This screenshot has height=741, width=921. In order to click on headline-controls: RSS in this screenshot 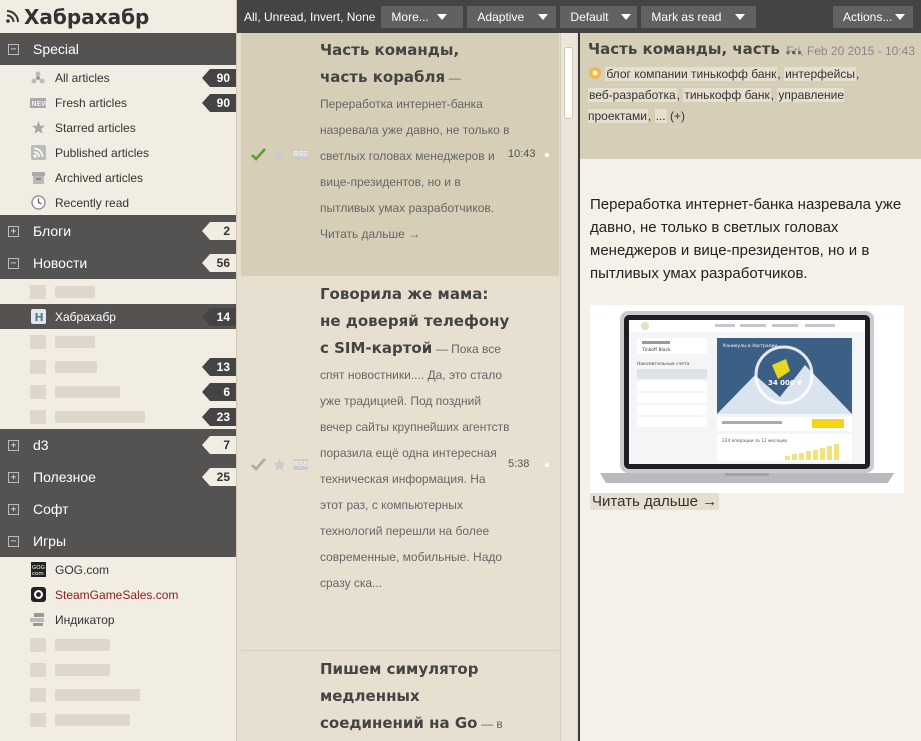, I will do `click(279, 464)`.